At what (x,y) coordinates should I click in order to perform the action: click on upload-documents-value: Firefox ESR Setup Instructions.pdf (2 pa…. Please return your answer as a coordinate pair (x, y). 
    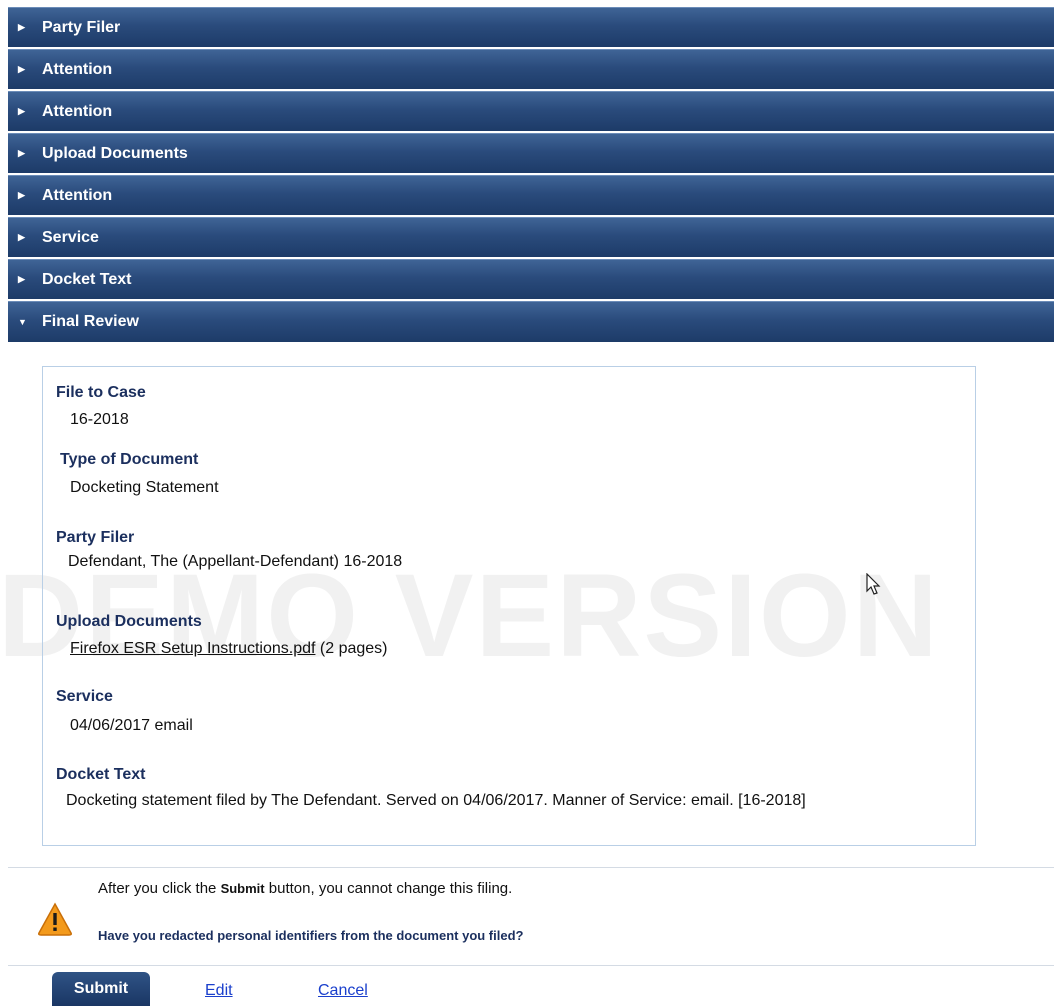
    Looking at the image, I should click on (229, 649).